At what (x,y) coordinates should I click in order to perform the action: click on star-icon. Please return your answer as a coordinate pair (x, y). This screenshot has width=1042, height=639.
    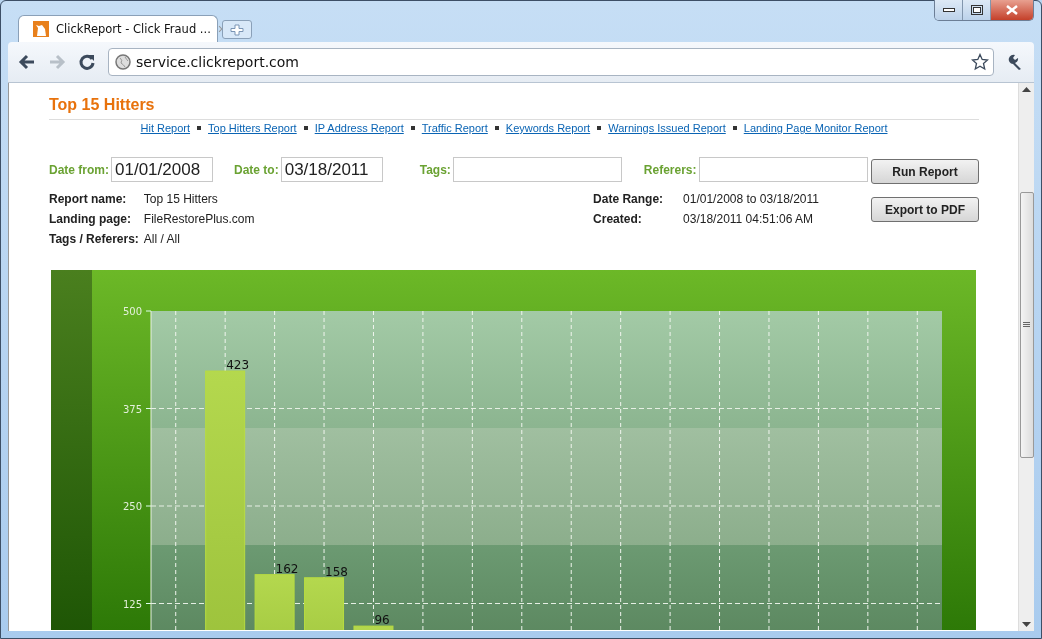
    Looking at the image, I should click on (980, 62).